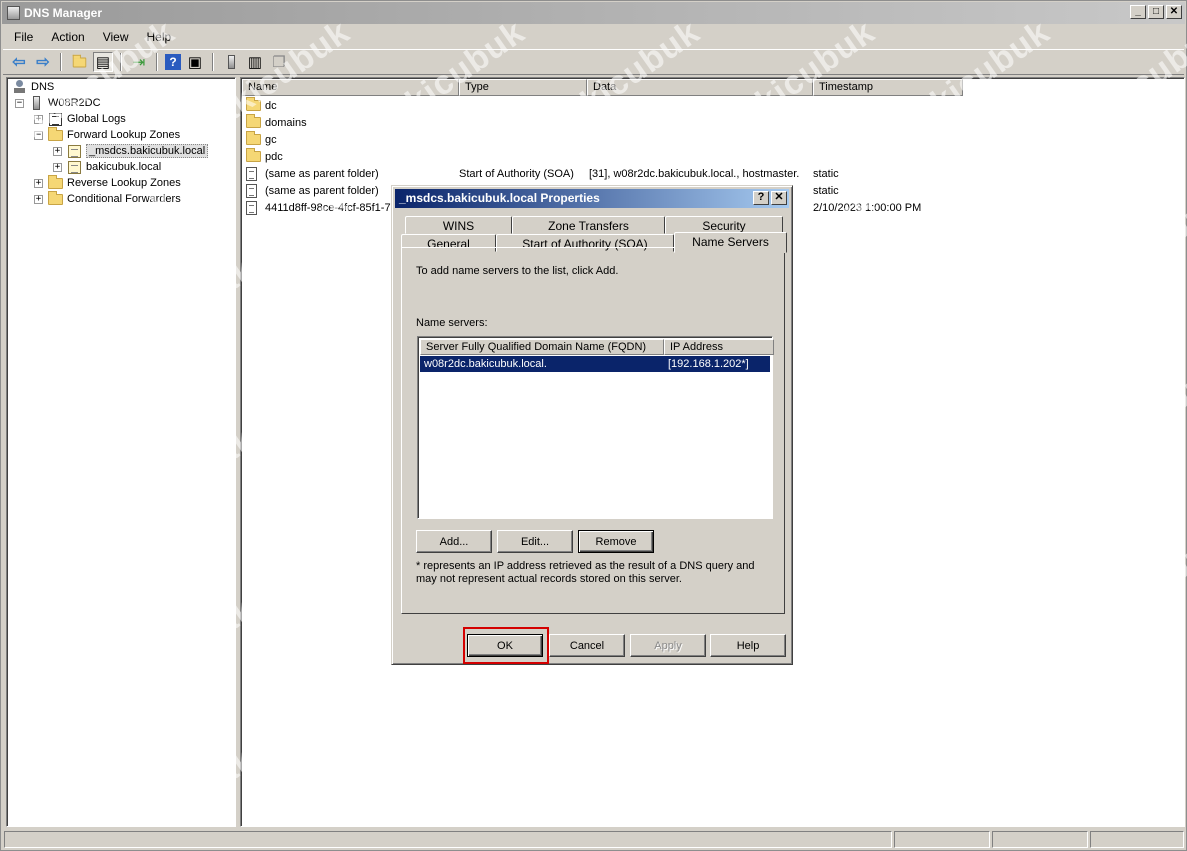 The height and width of the screenshot is (851, 1187). Describe the element at coordinates (748, 645) in the screenshot. I see `help-button: Help` at that location.